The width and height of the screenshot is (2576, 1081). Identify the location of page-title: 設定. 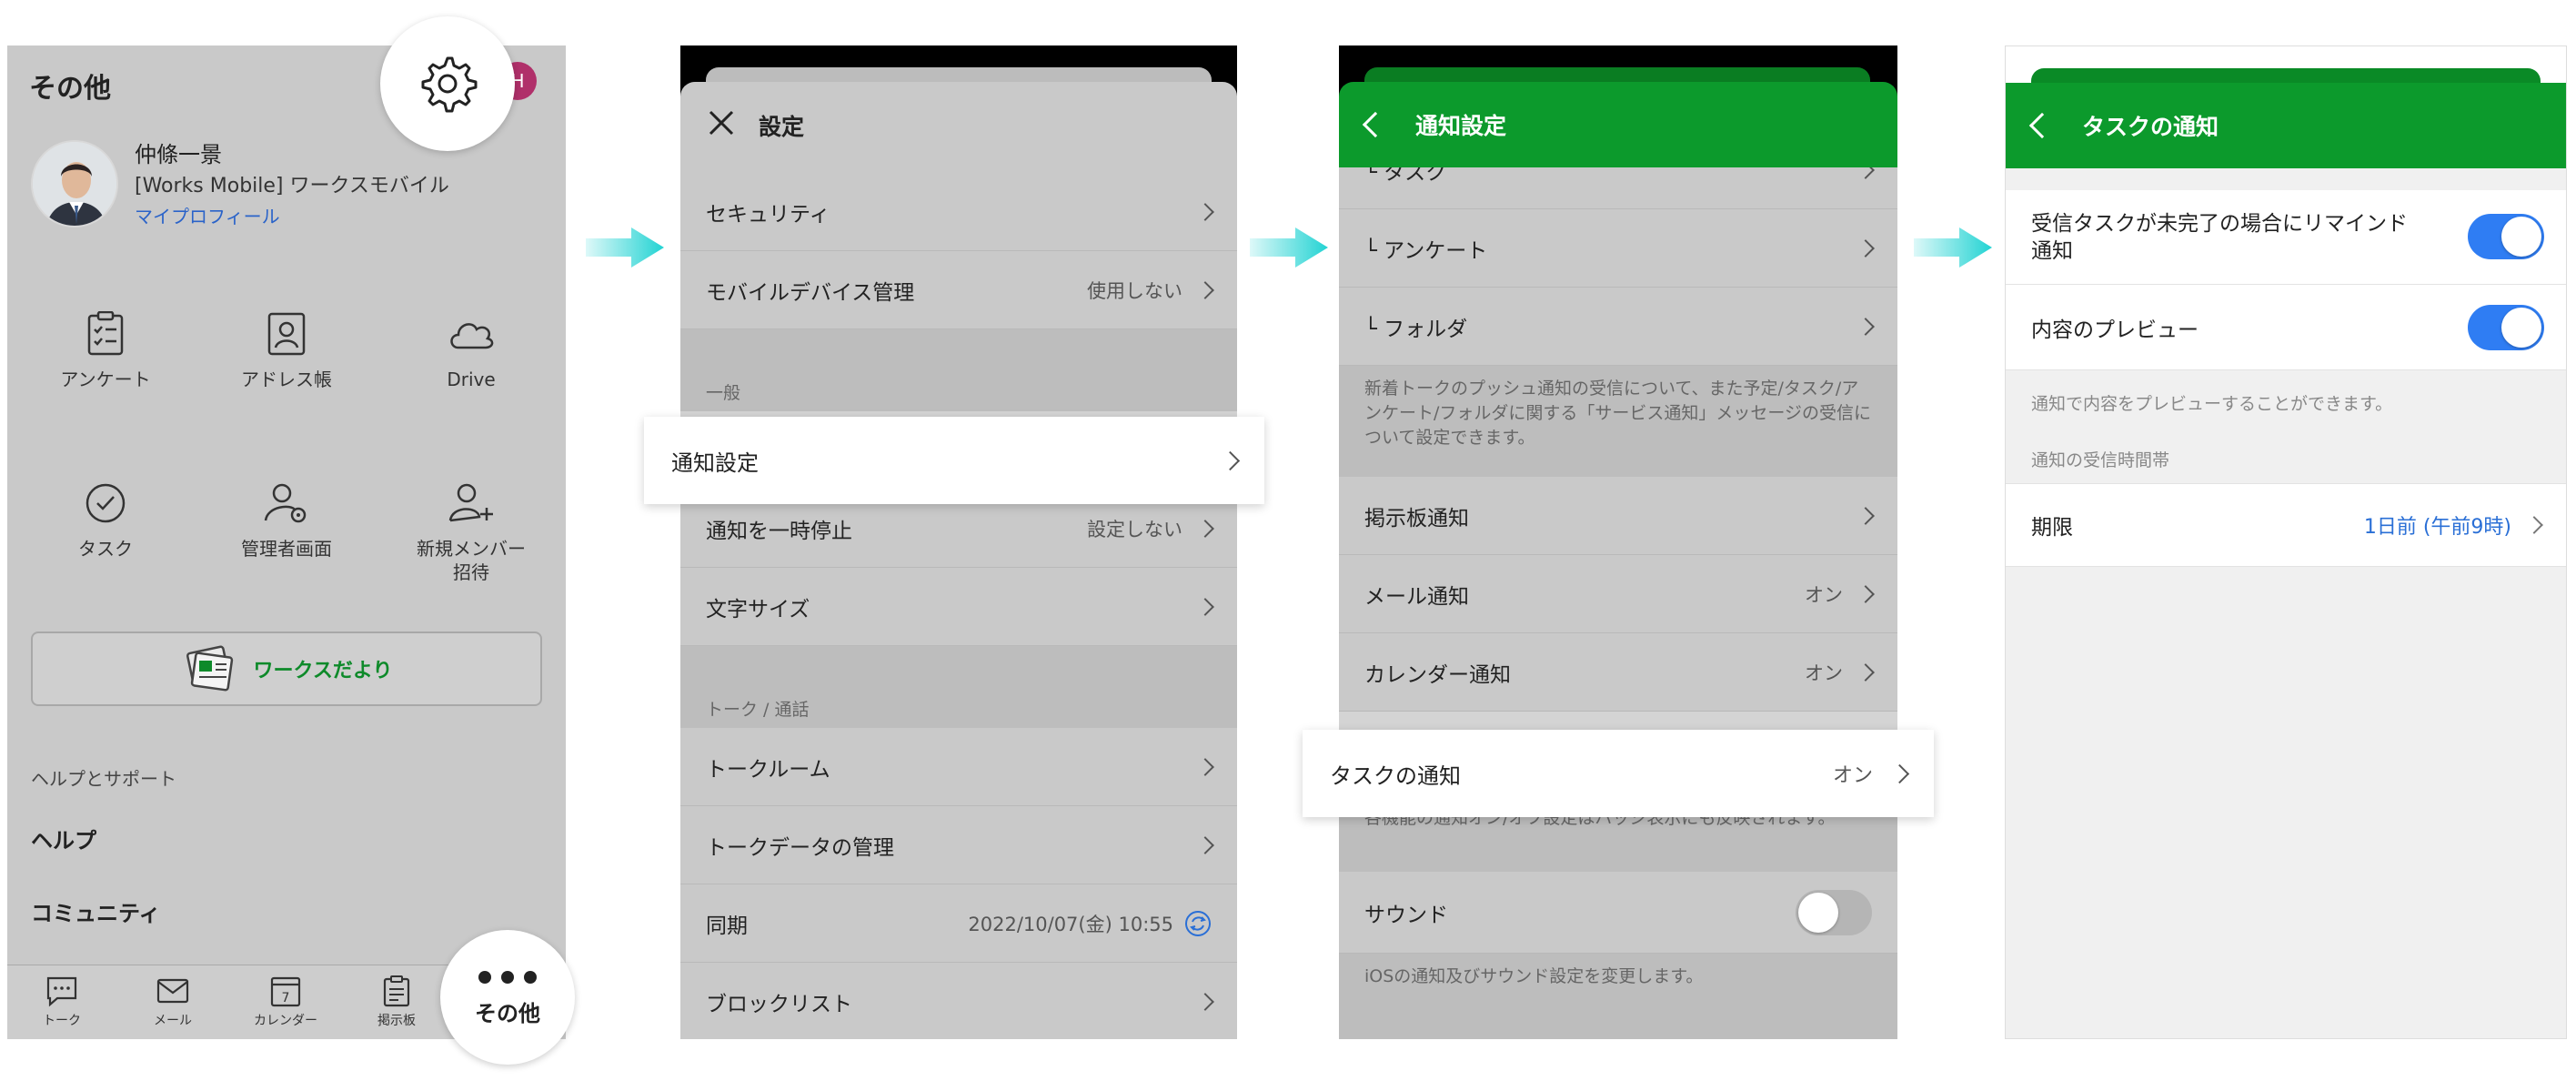
(782, 127).